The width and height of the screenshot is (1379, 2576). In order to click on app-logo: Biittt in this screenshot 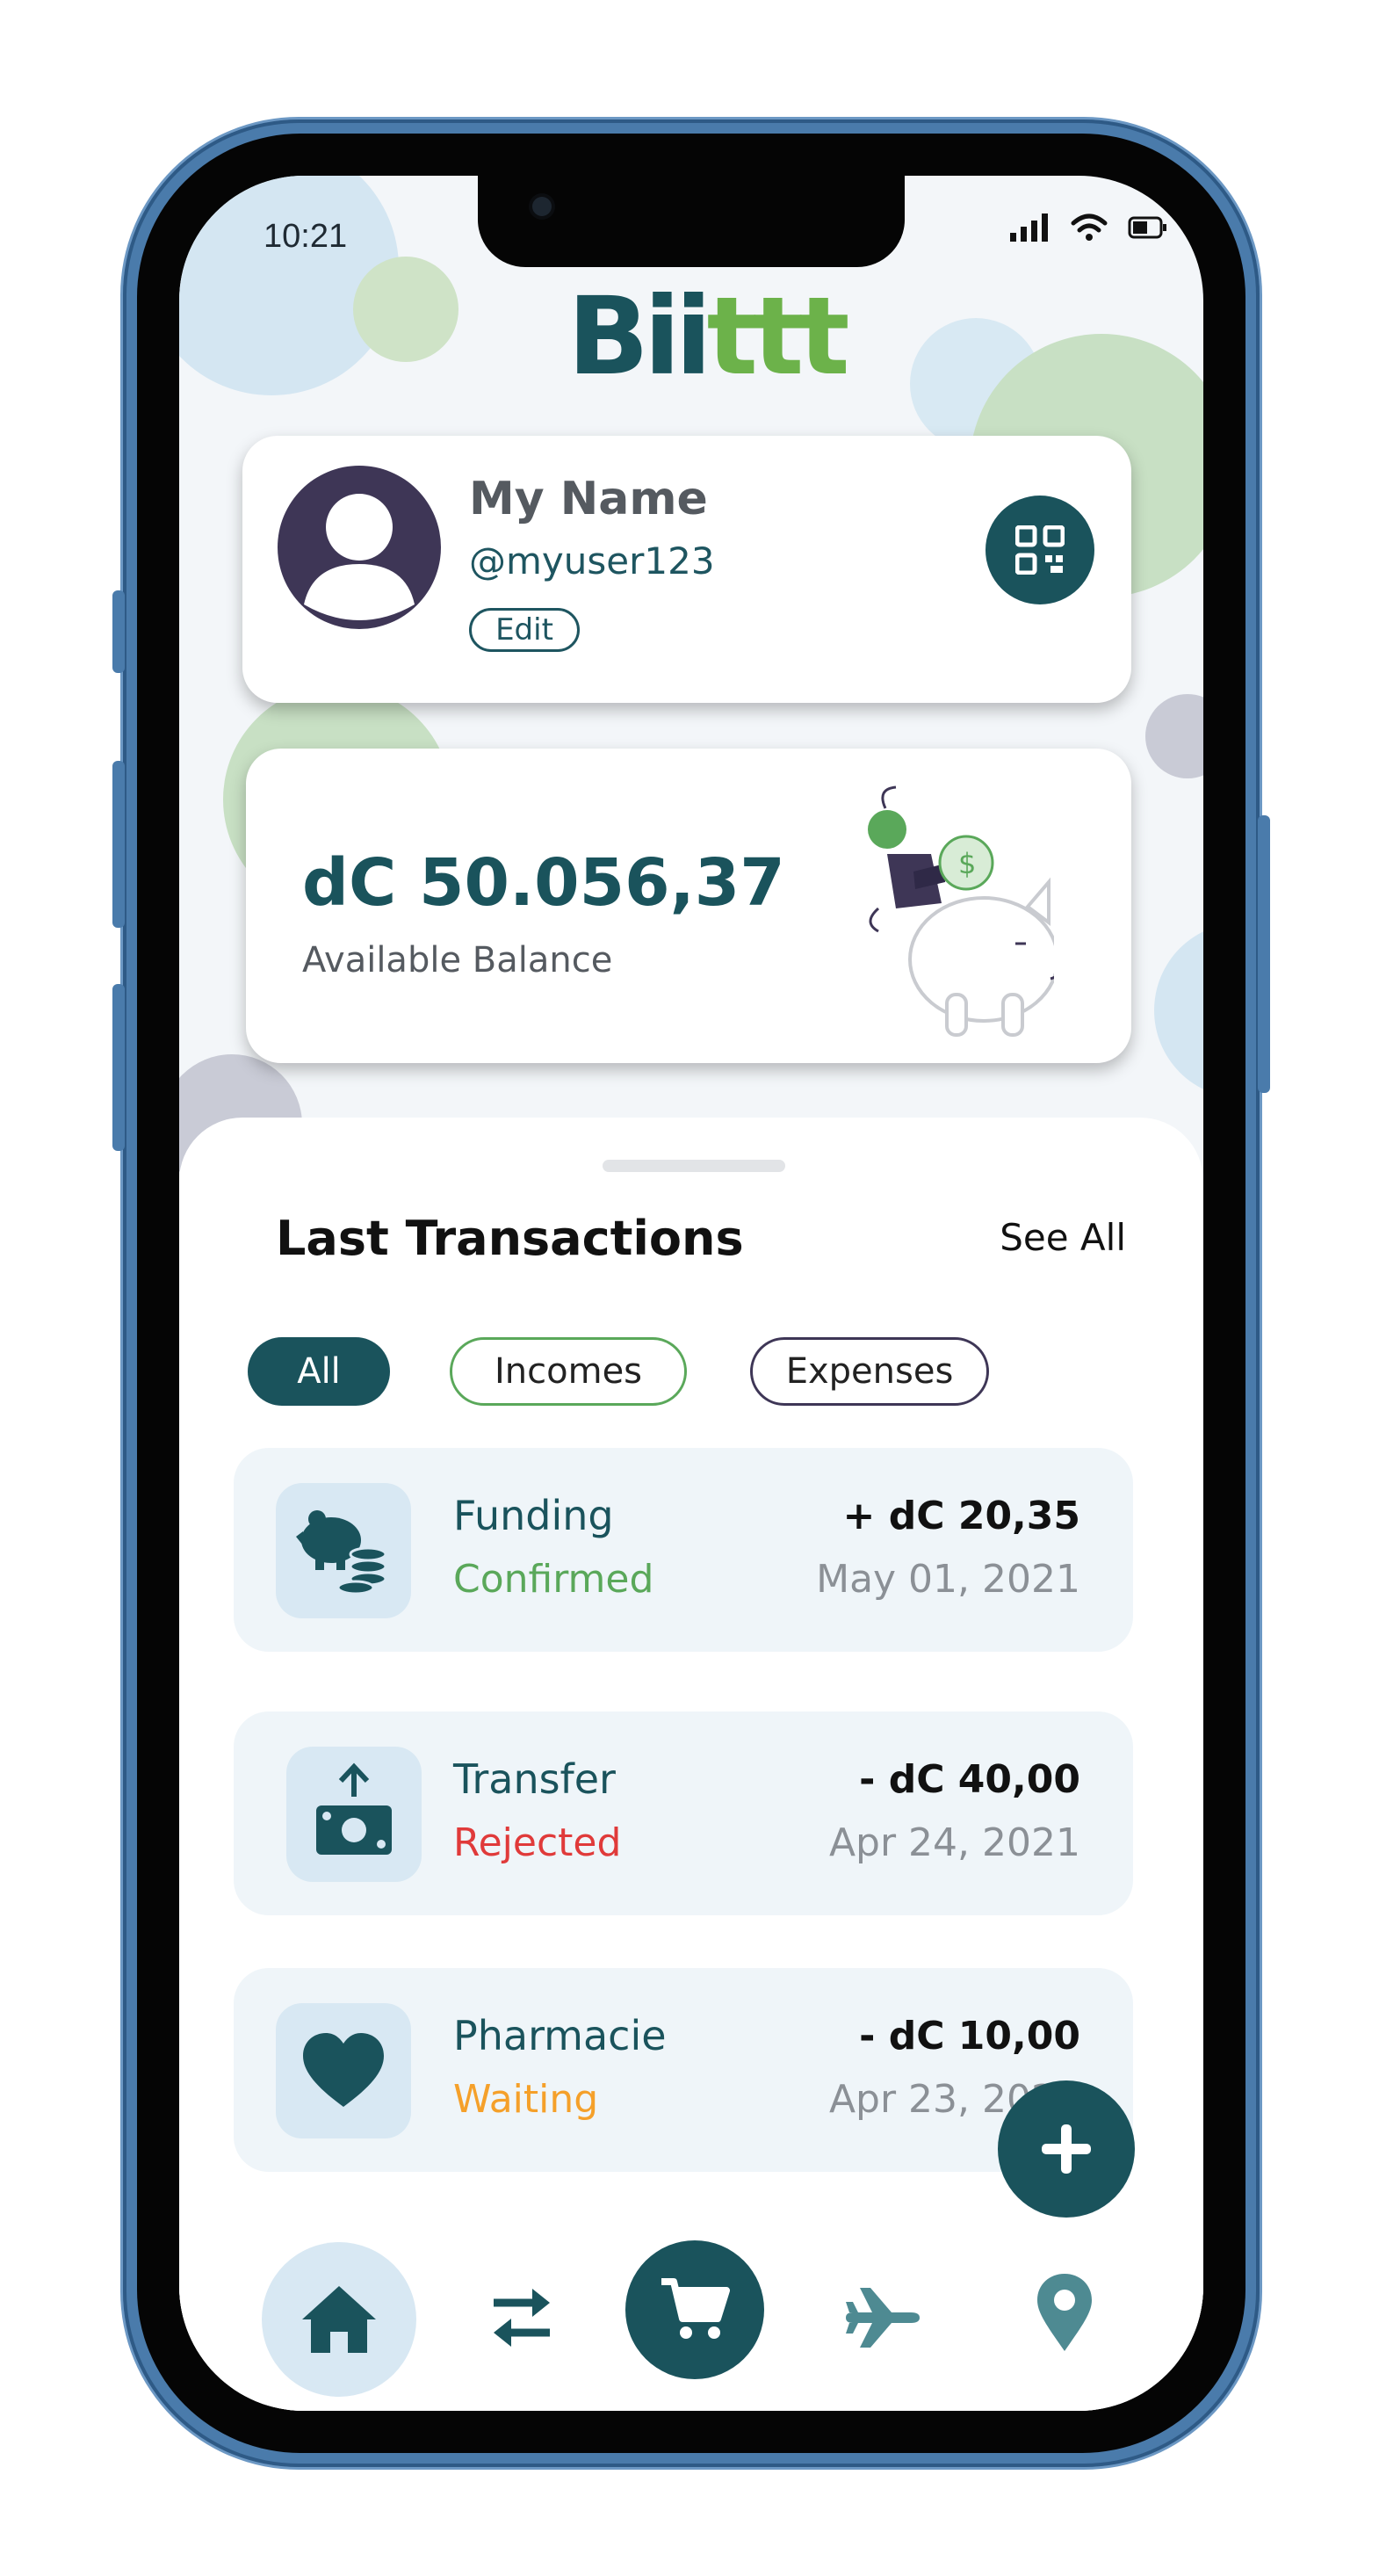, I will do `click(708, 336)`.